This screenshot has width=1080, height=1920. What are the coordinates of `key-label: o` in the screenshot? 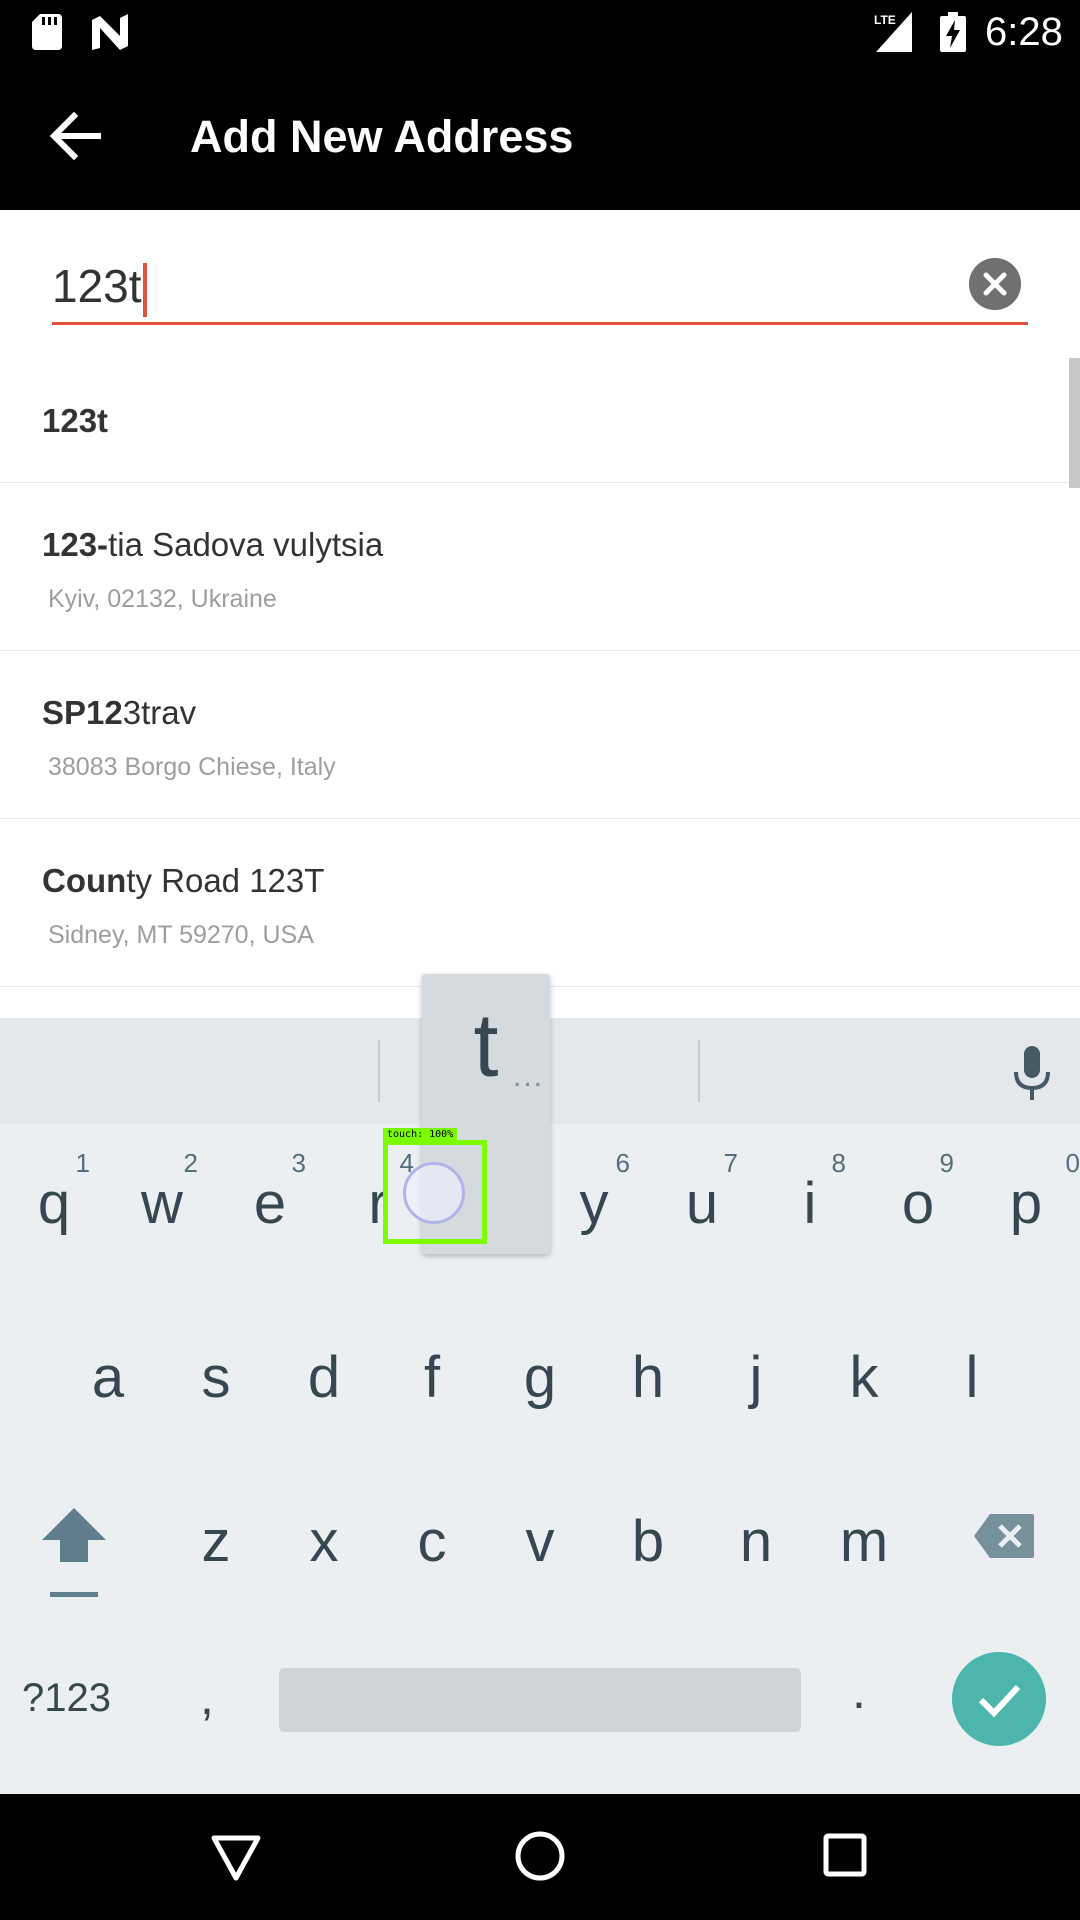 It's located at (918, 1203).